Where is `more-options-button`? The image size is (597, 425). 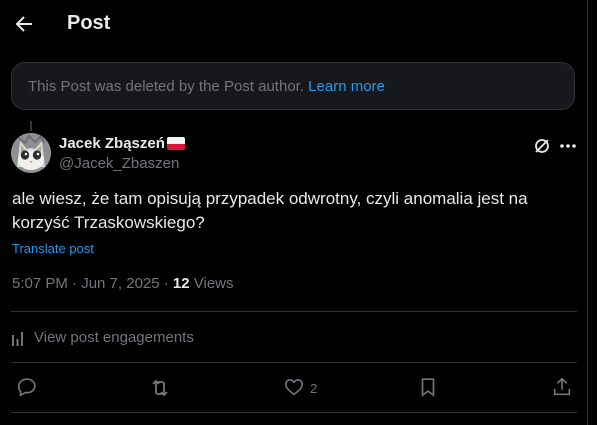 more-options-button is located at coordinates (568, 146).